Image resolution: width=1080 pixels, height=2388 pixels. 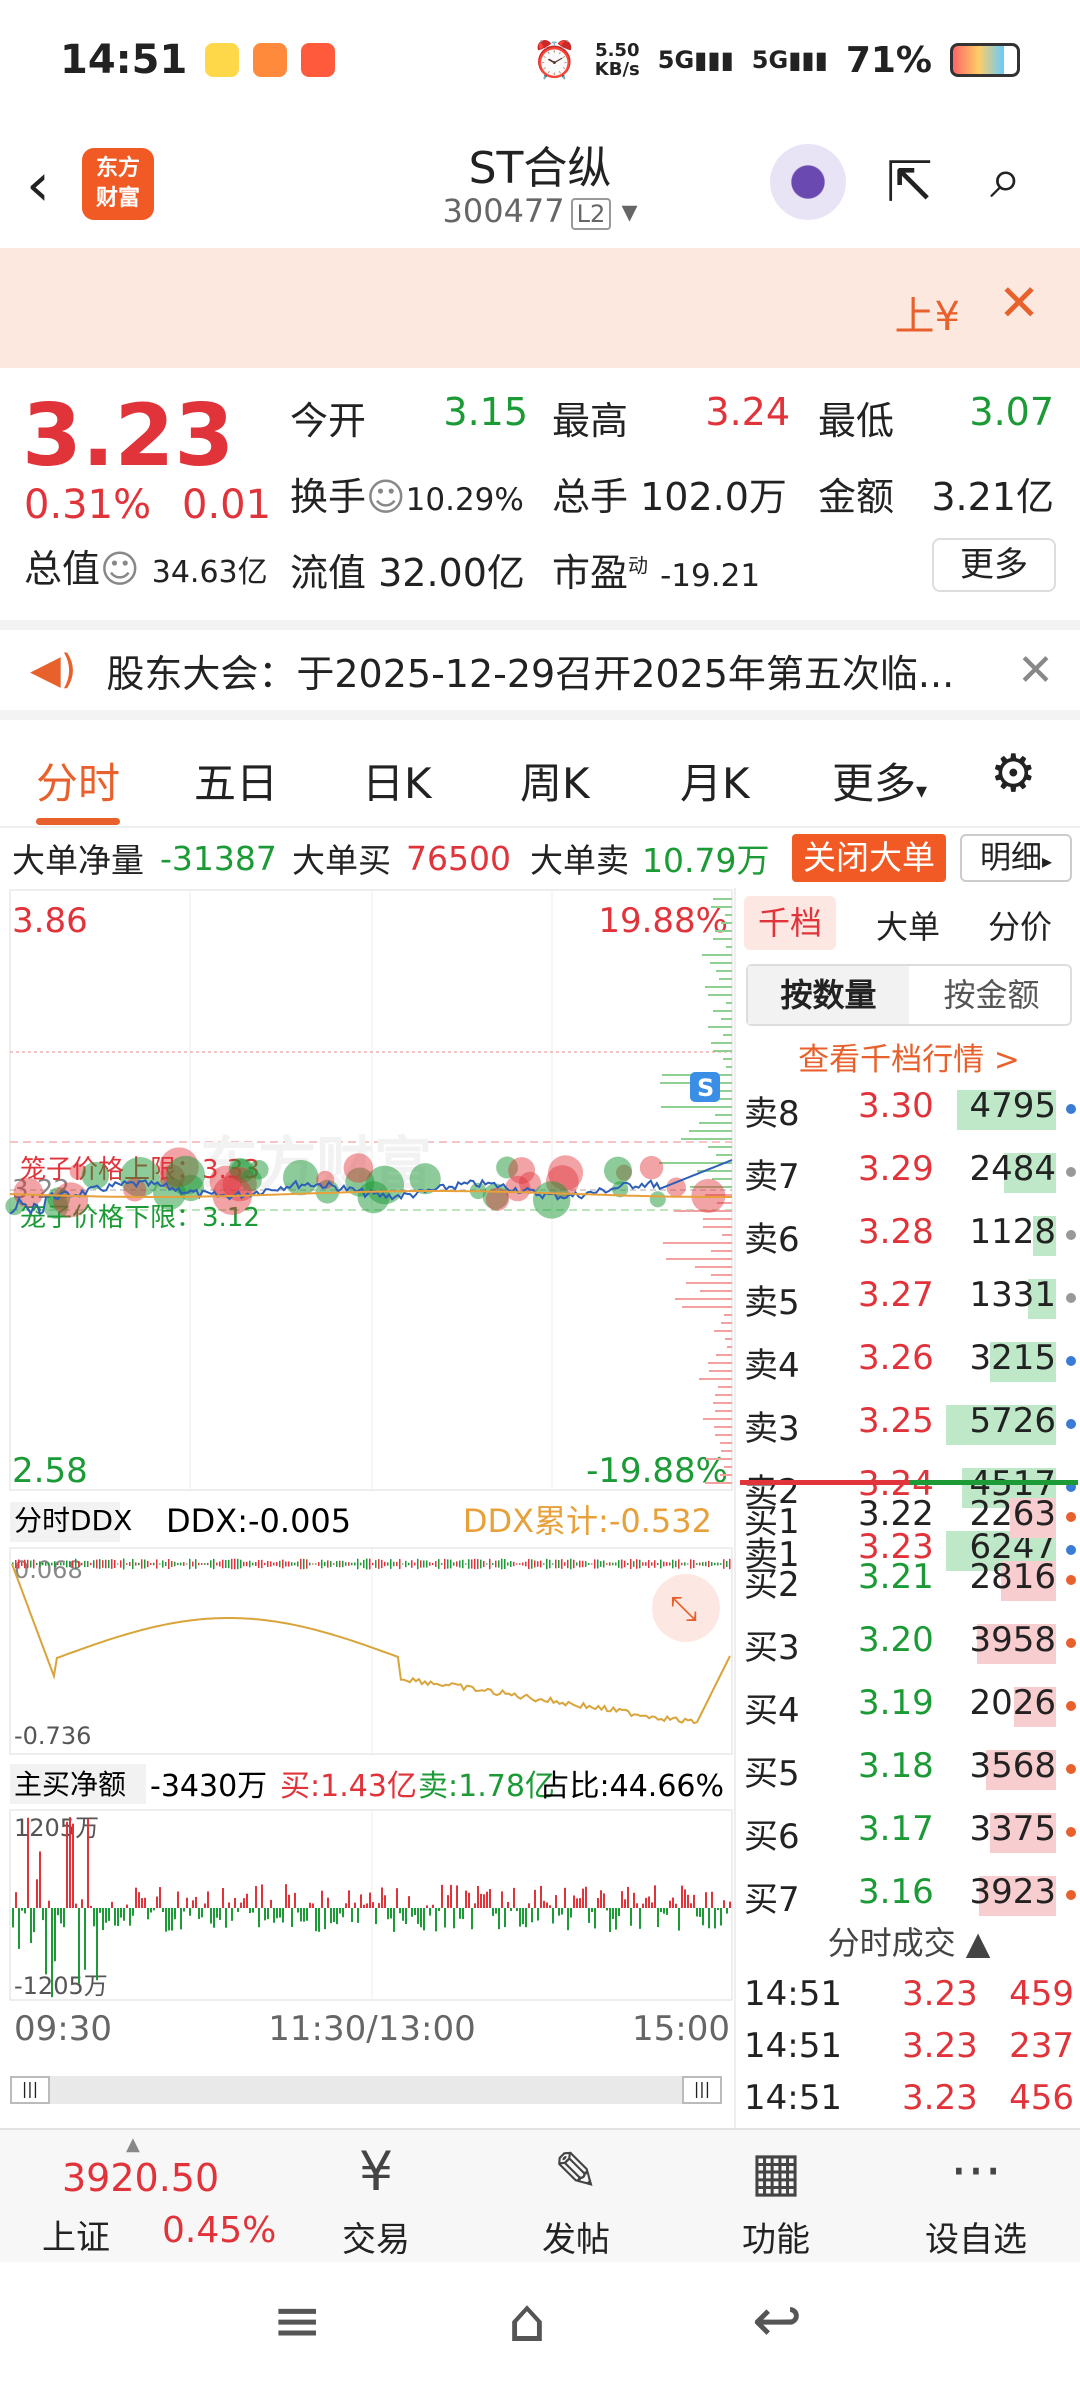 What do you see at coordinates (576, 2200) in the screenshot?
I see `nav-post: ✎ 发帖` at bounding box center [576, 2200].